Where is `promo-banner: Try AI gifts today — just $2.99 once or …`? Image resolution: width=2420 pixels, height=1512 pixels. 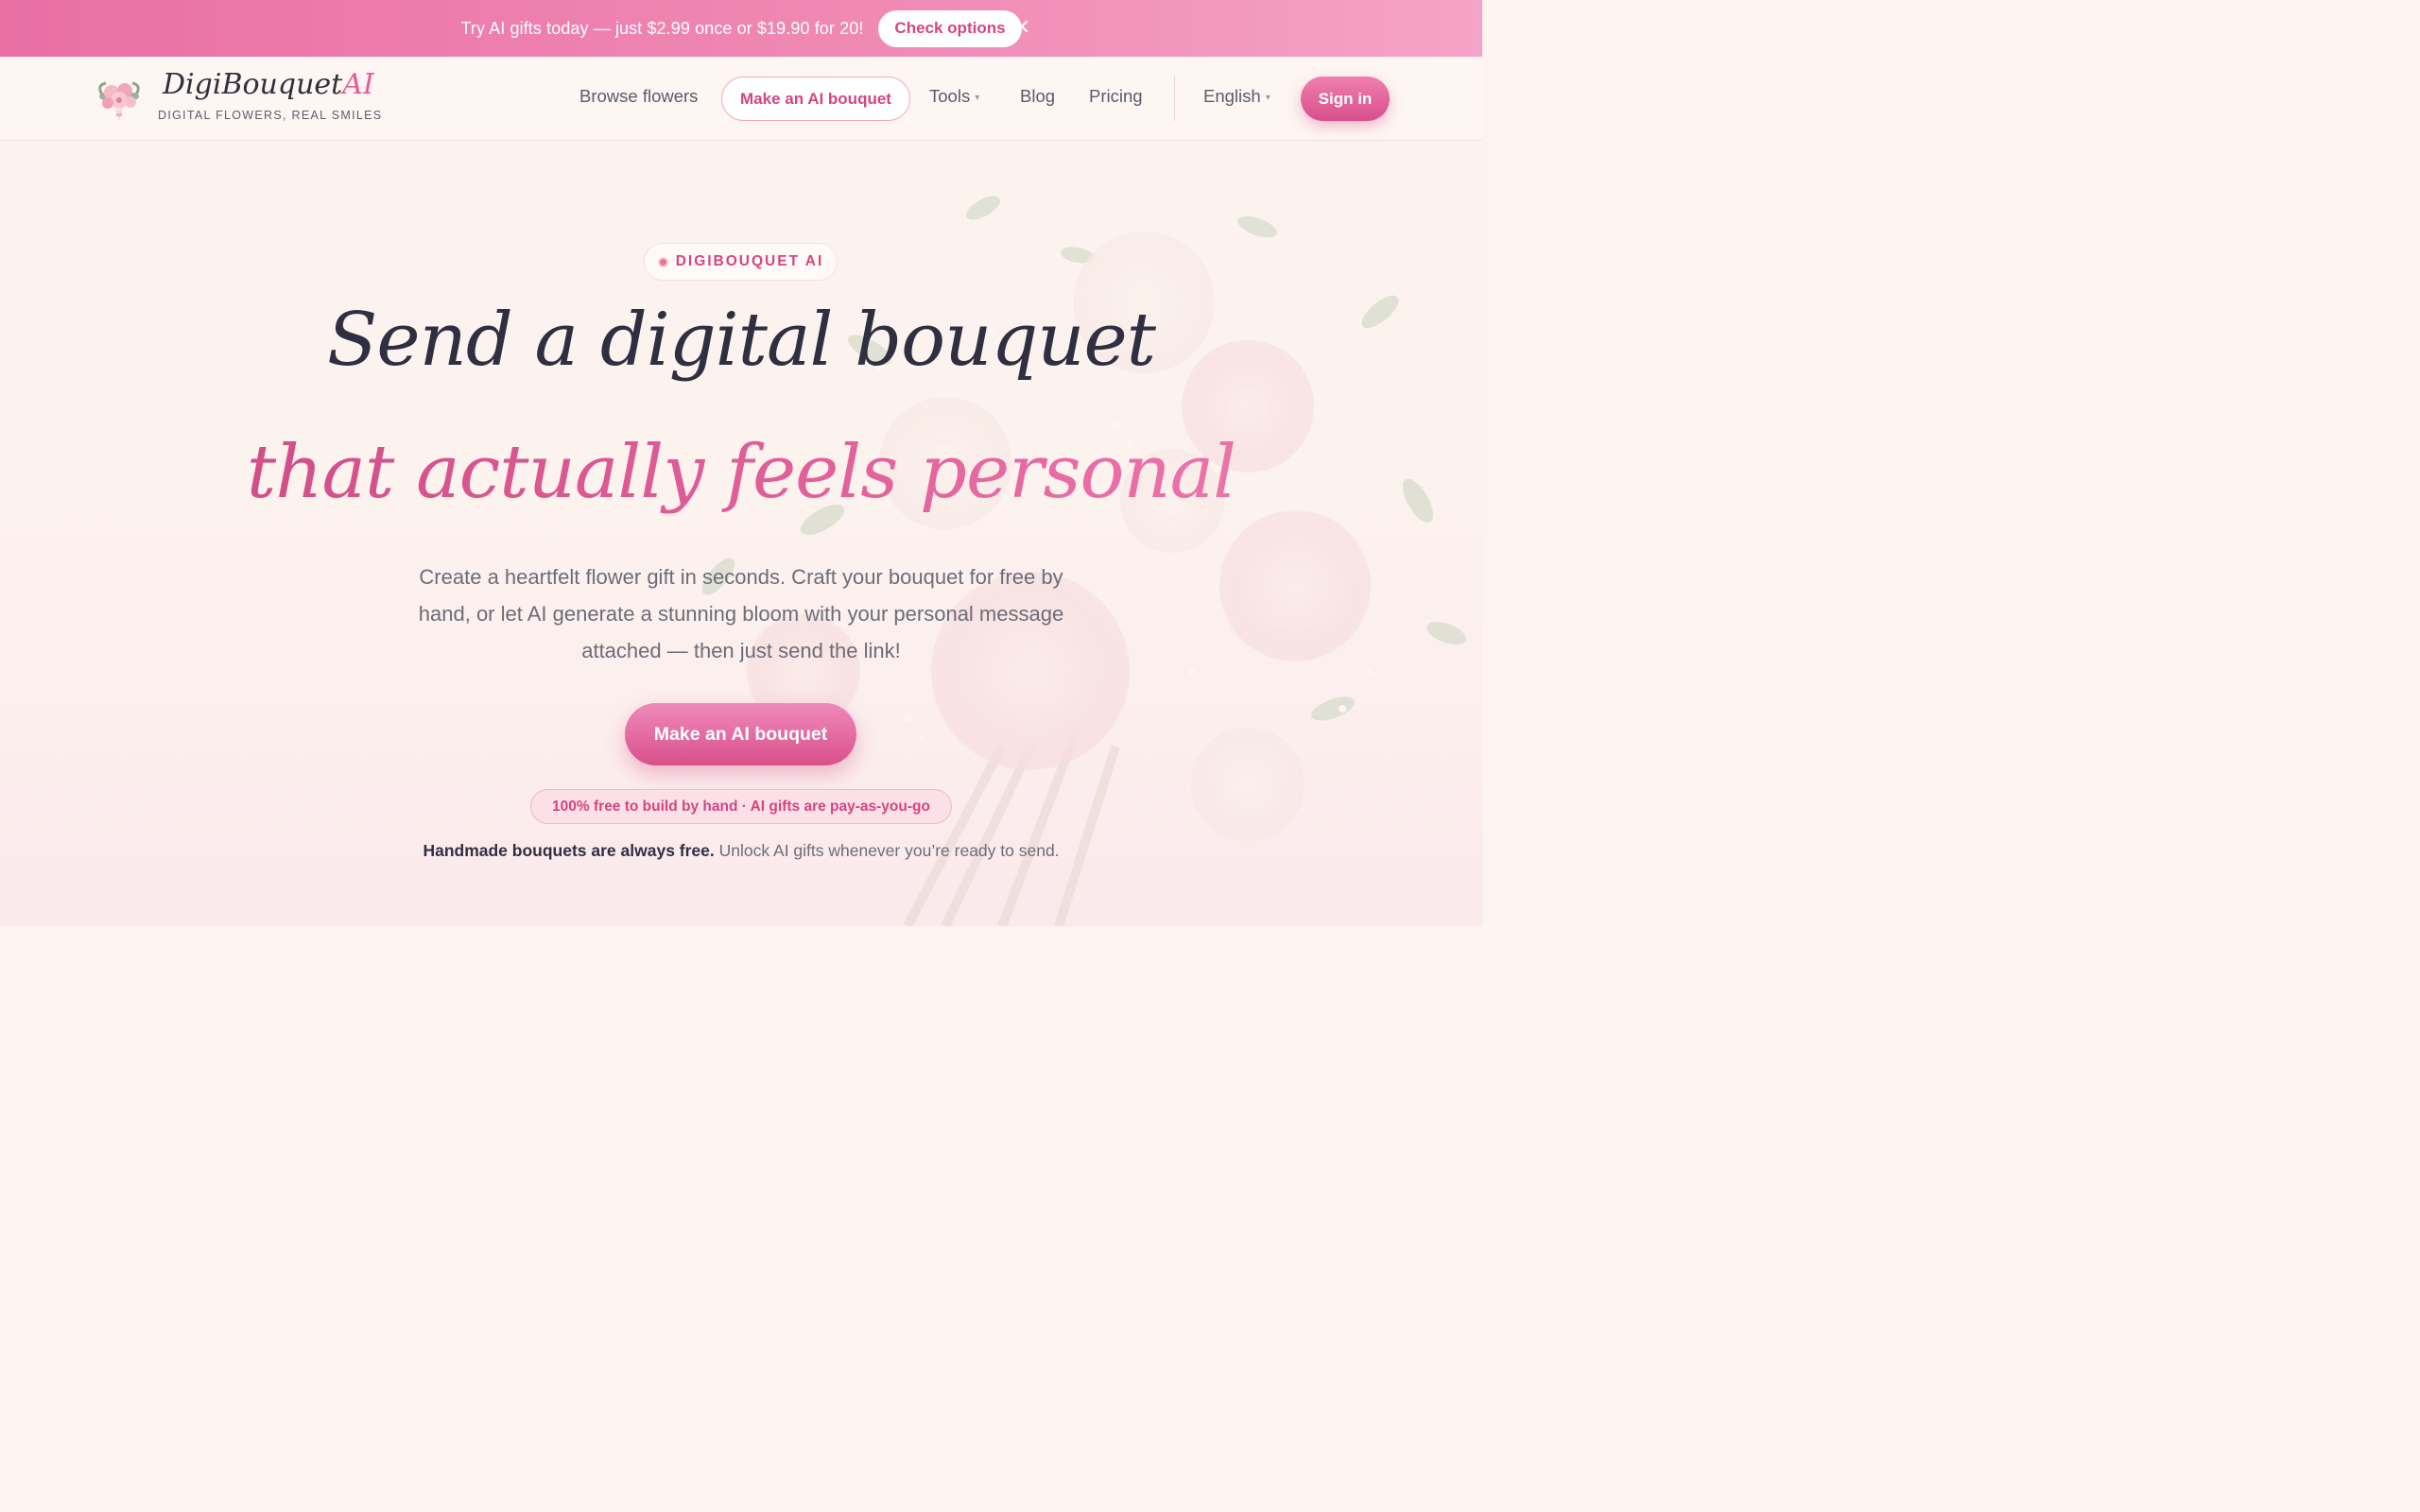 promo-banner: Try AI gifts today — just $2.99 once or … is located at coordinates (741, 28).